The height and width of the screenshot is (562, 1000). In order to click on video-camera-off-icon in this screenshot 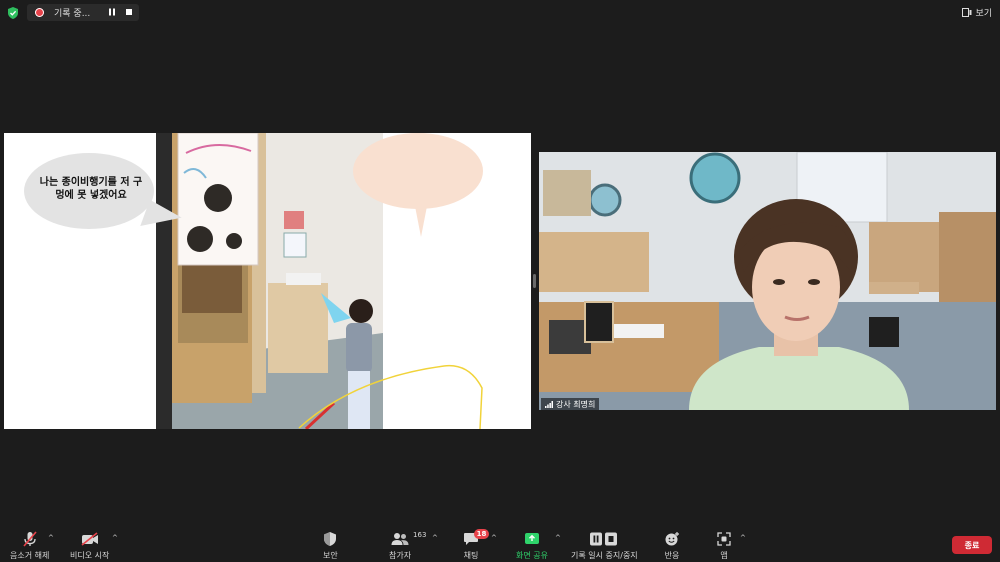, I will do `click(89, 539)`.